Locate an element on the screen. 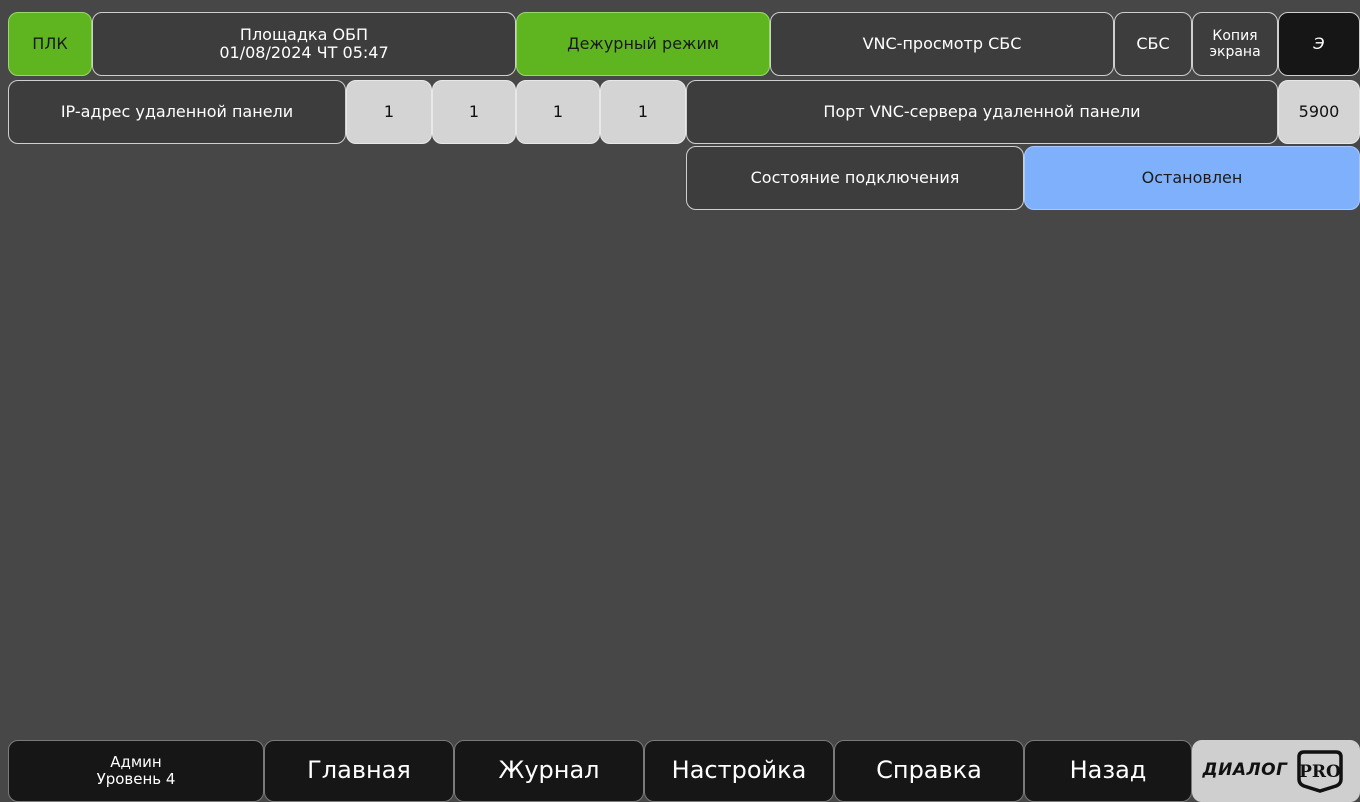  ip-octet-2-input: 1 is located at coordinates (474, 112).